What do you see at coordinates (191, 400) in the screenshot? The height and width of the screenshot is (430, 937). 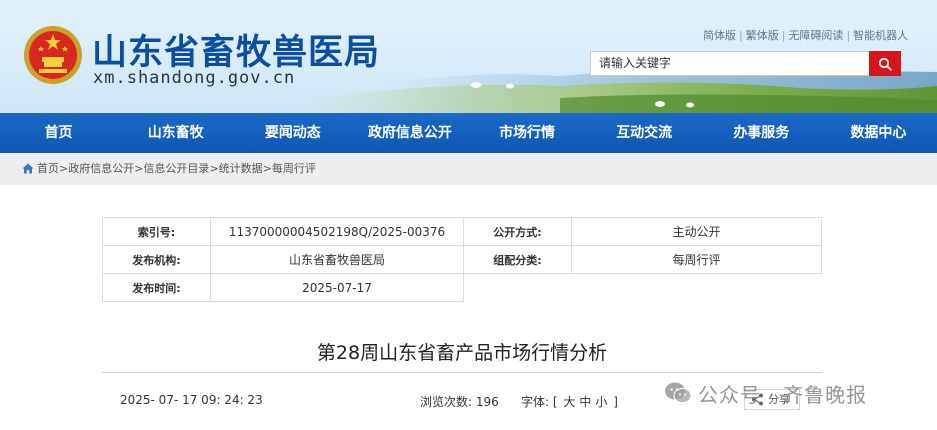 I see `publish-time: 2025- 07- 17 09: 24: 23` at bounding box center [191, 400].